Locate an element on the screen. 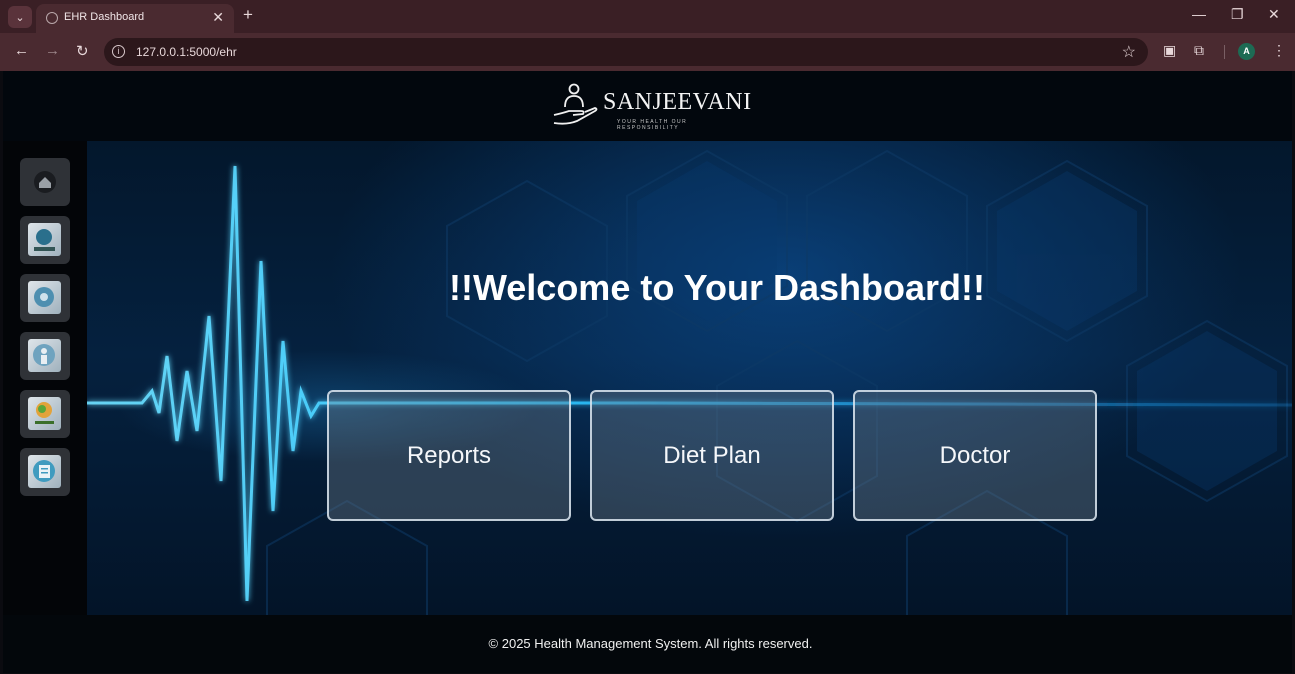  sidebar-nav is located at coordinates (45, 394).